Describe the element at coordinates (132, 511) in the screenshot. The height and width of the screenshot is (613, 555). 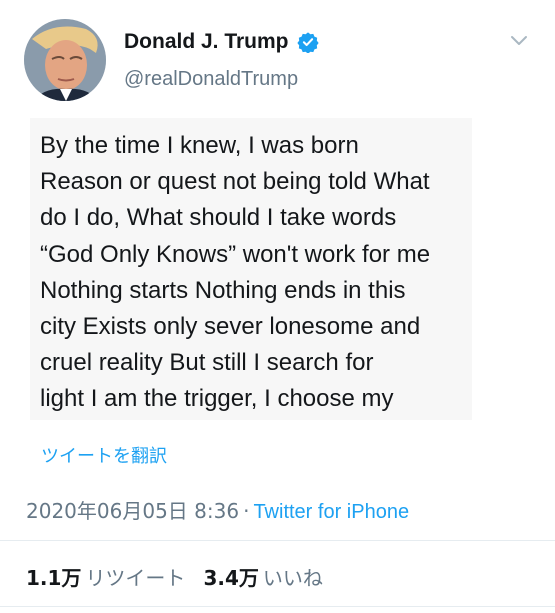
I see `tweet-datetime: 2020年06月05日 8:36` at that location.